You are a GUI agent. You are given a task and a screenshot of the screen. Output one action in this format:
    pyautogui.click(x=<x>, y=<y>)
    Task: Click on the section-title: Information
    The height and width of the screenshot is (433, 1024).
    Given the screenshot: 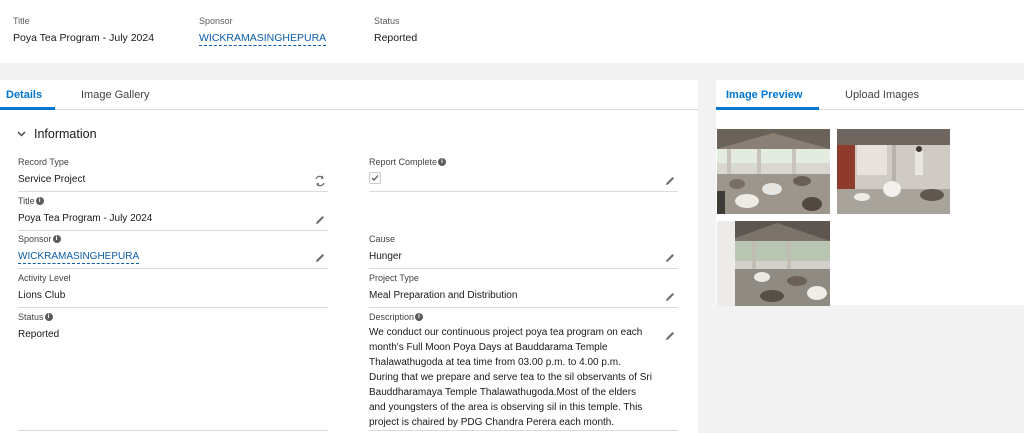 What is the action you would take?
    pyautogui.click(x=65, y=134)
    